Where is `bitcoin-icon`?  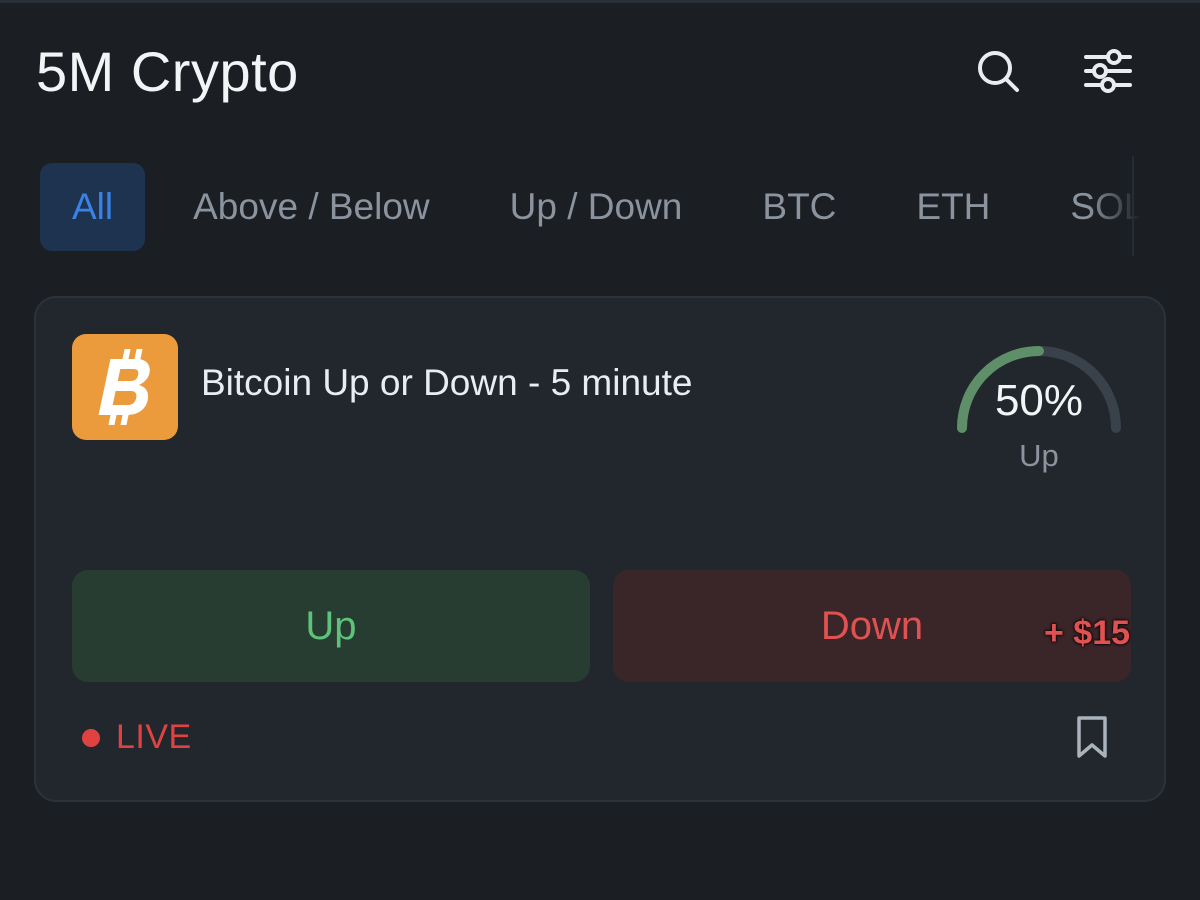
bitcoin-icon is located at coordinates (124, 387).